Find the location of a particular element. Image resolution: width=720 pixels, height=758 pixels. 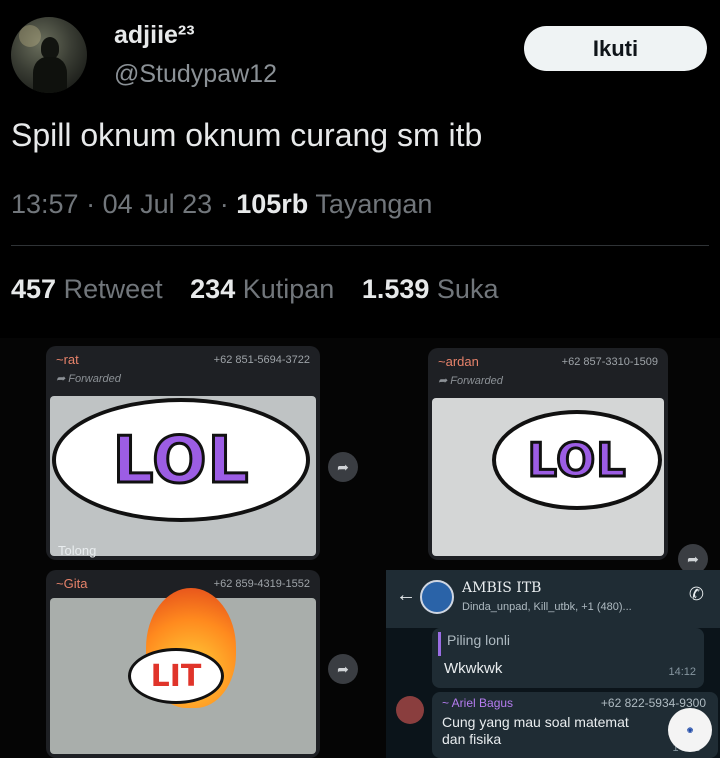

call-add-icon: ✆ is located at coordinates (696, 594).